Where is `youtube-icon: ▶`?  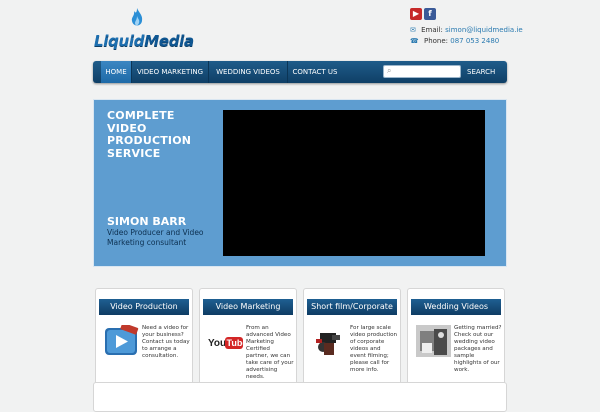
youtube-icon: ▶ is located at coordinates (416, 14).